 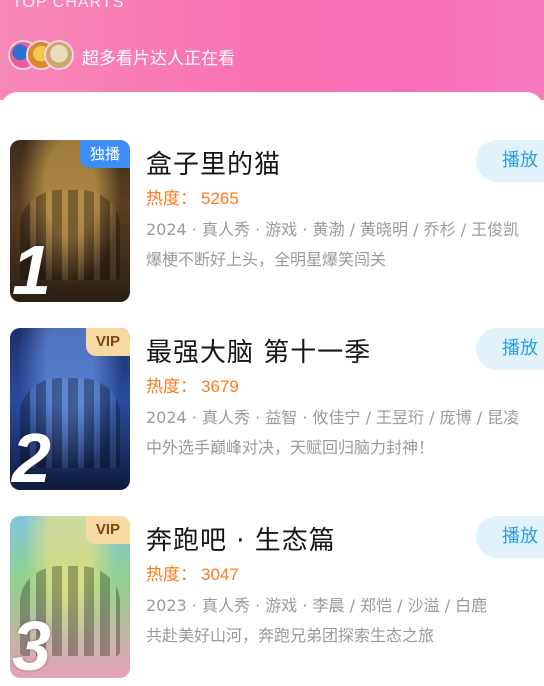 I want to click on rank-number: 3, so click(x=31, y=642).